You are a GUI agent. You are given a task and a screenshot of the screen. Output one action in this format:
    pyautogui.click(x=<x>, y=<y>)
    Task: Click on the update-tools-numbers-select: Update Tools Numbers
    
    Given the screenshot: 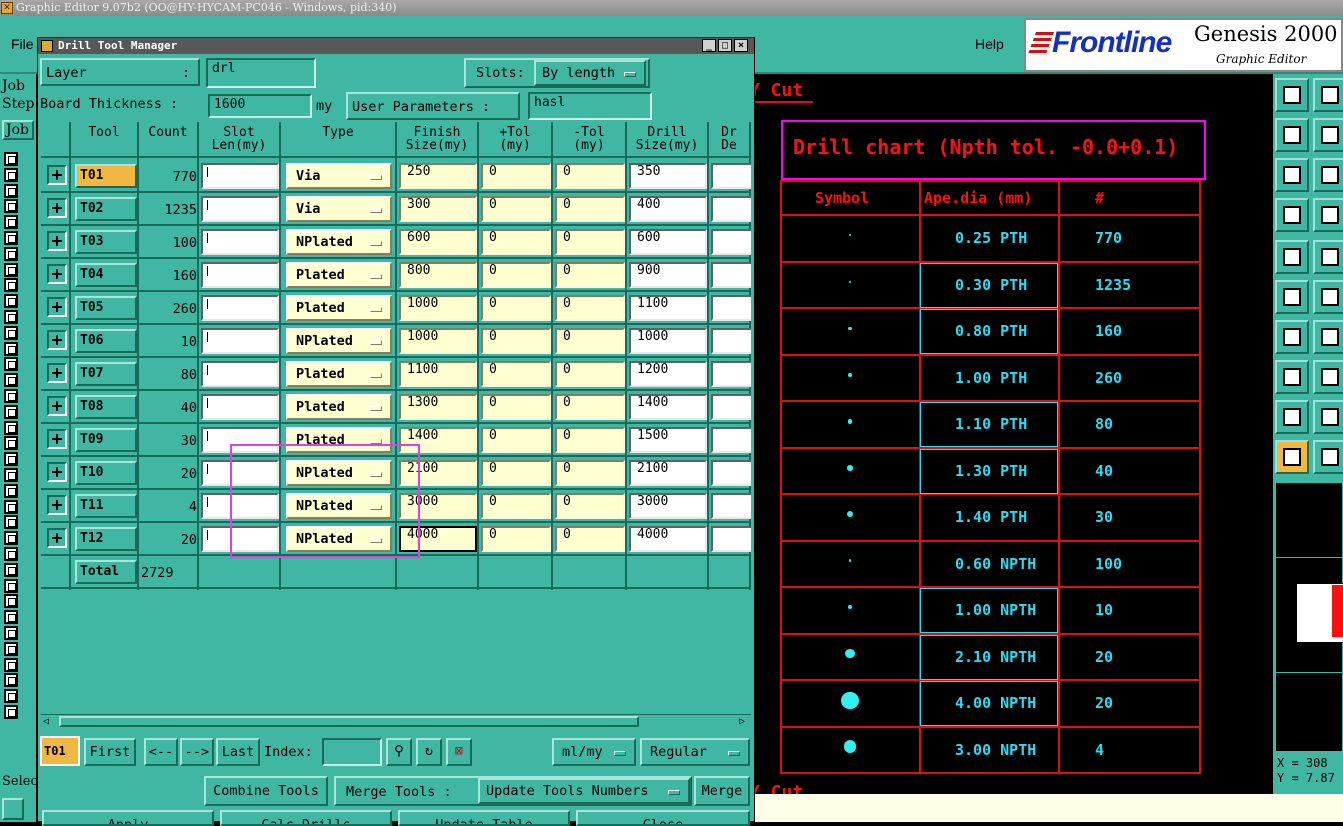 What is the action you would take?
    pyautogui.click(x=584, y=791)
    